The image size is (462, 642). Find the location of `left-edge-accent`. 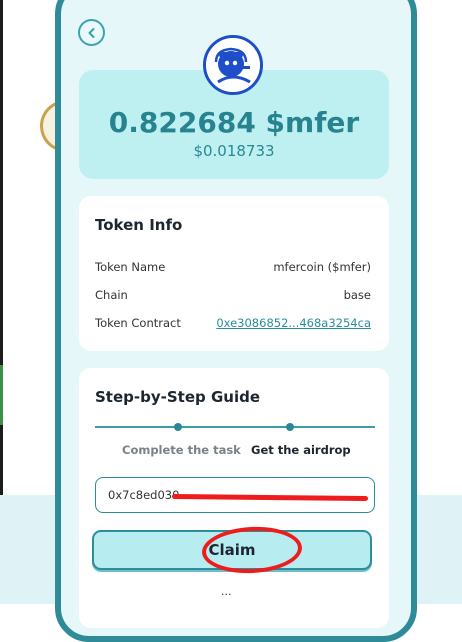

left-edge-accent is located at coordinates (1, 395).